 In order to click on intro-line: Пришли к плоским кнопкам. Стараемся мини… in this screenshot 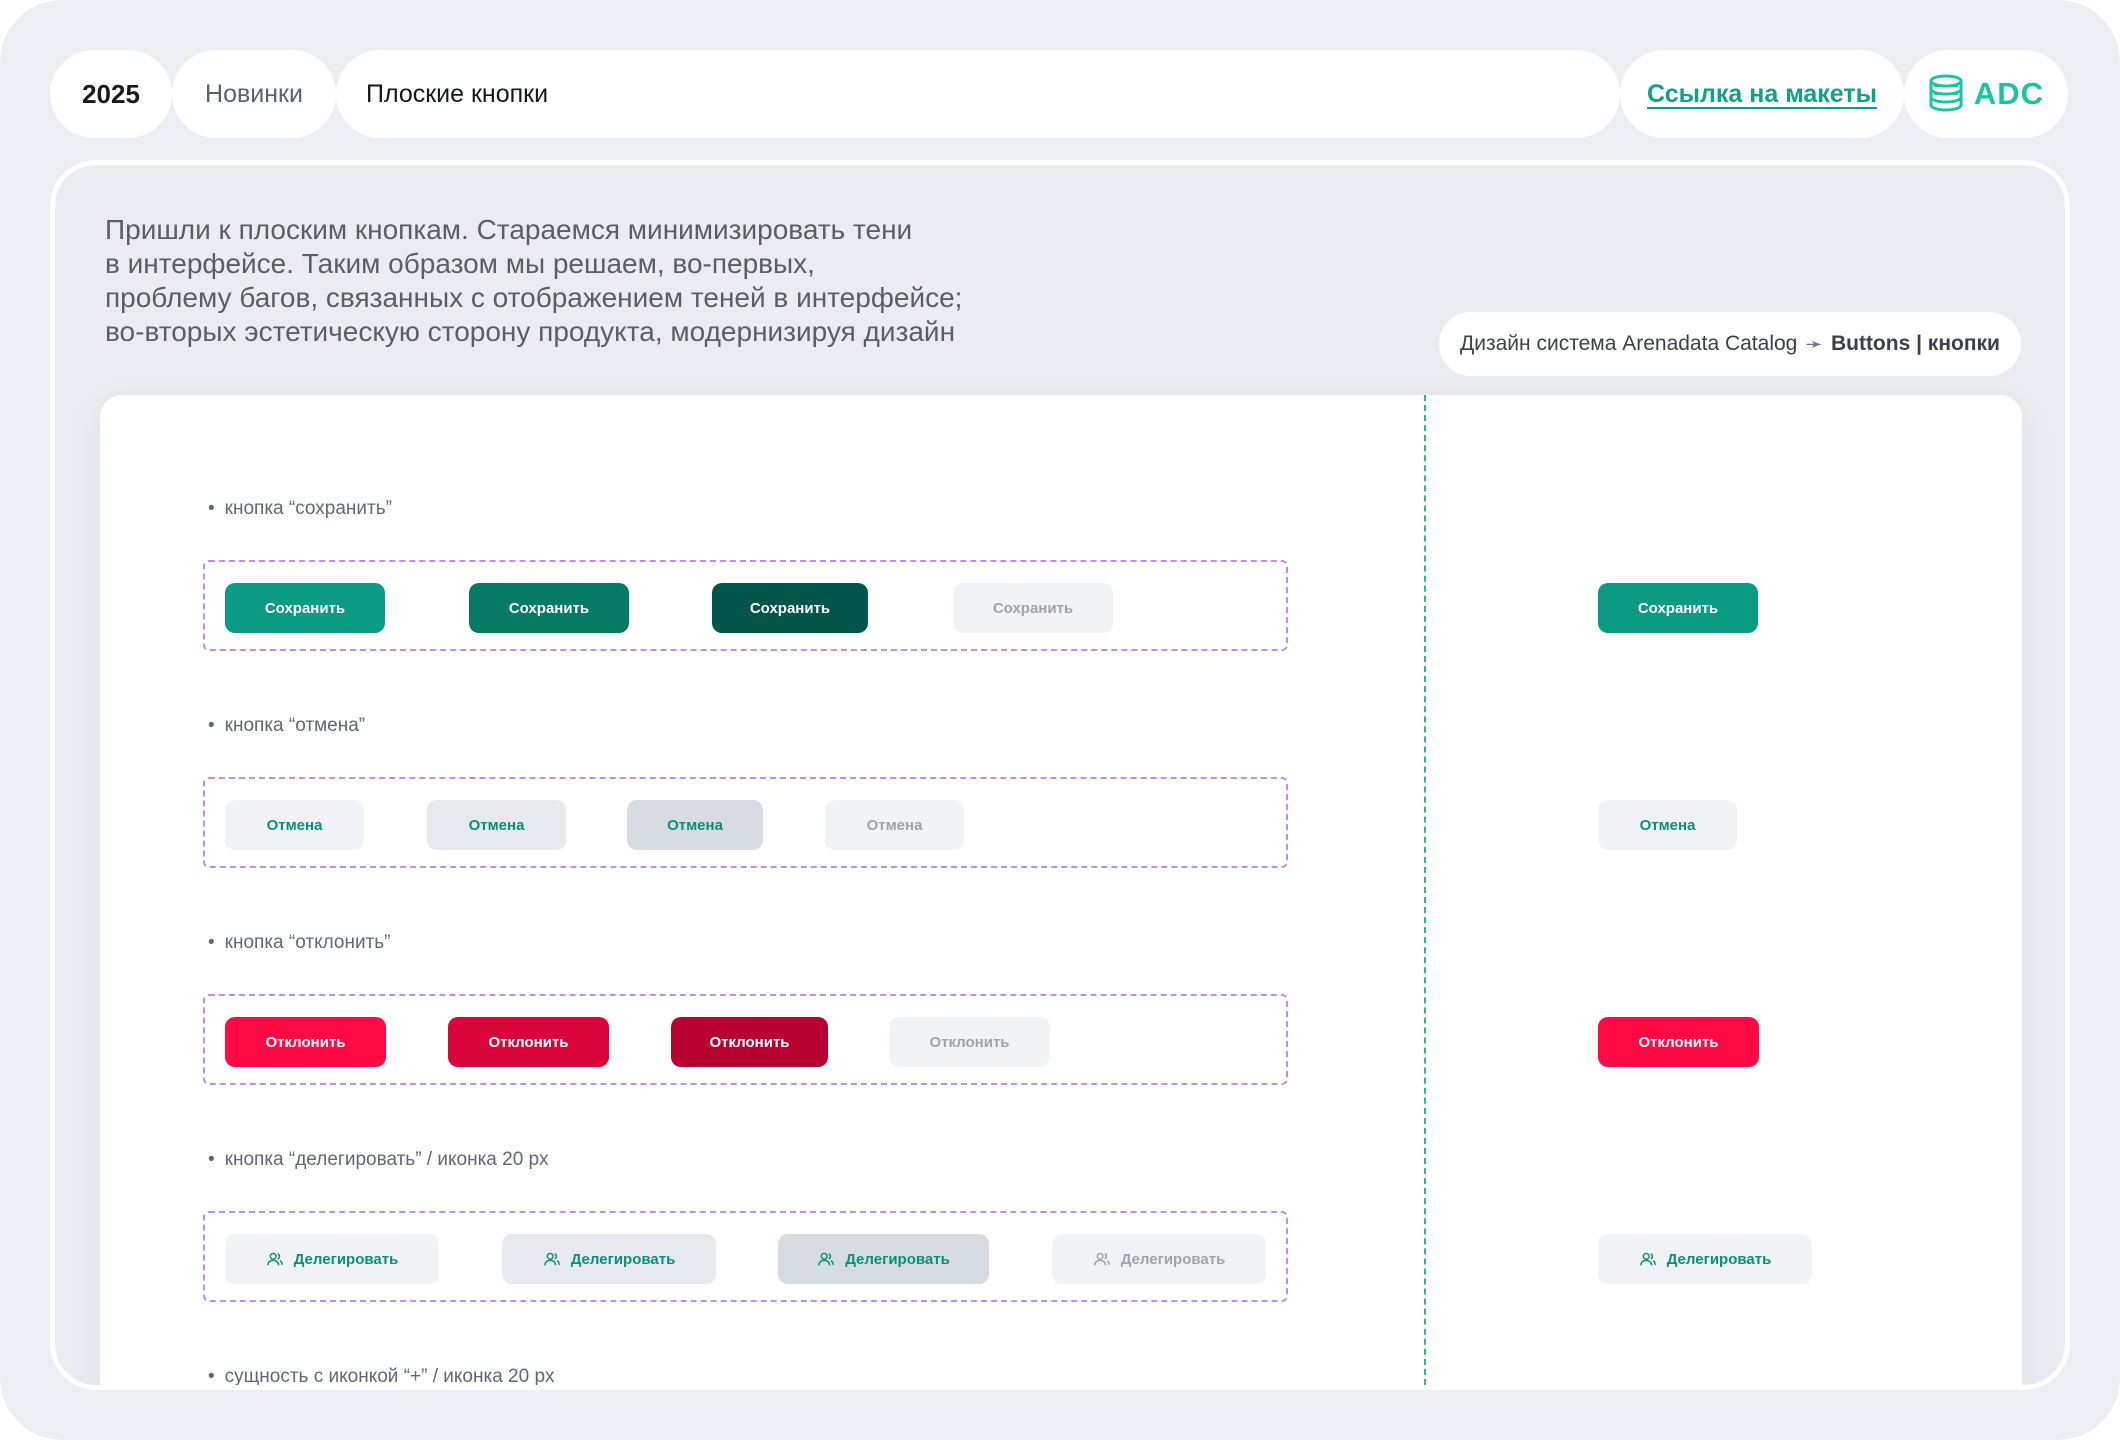, I will do `click(509, 229)`.